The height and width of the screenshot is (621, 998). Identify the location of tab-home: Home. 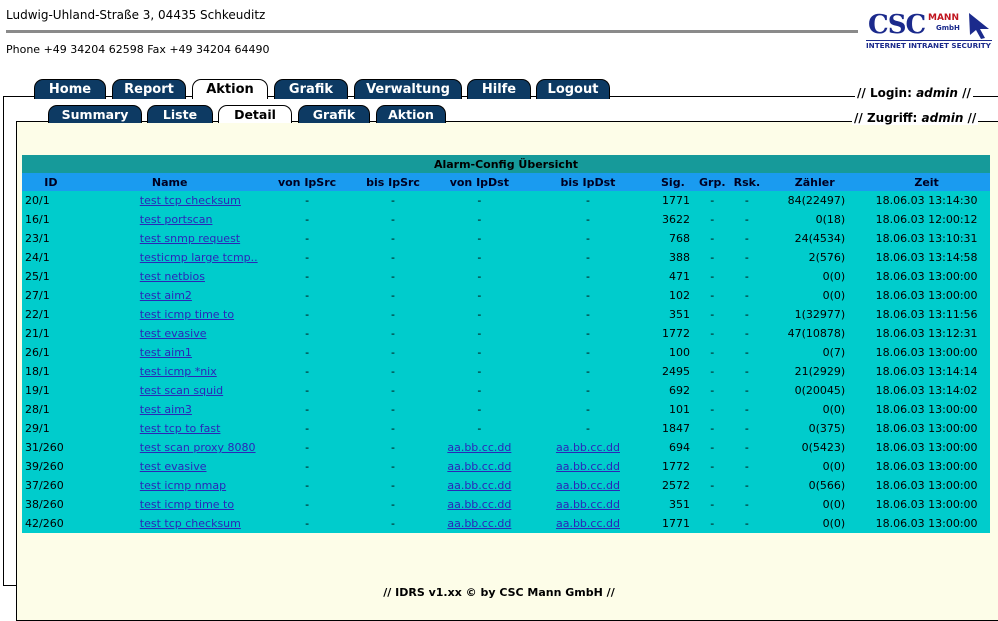
(70, 89).